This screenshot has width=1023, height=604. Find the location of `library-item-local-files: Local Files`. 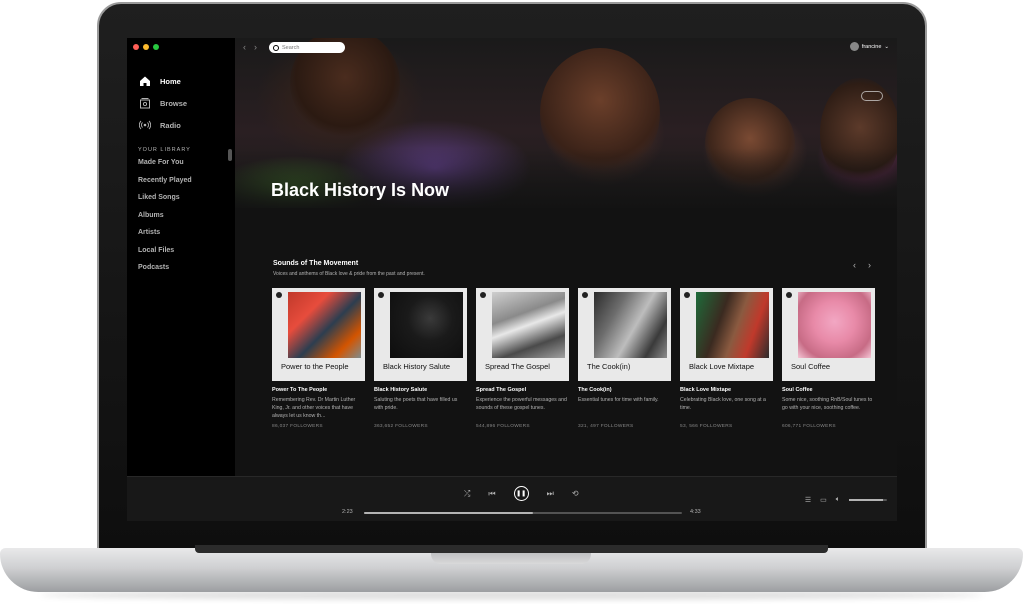

library-item-local-files: Local Files is located at coordinates (165, 253).